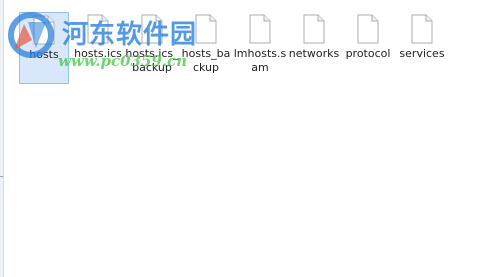 Image resolution: width=500 pixels, height=277 pixels. I want to click on file-item-lmhosts-sam: lmhosts.sam, so click(260, 48).